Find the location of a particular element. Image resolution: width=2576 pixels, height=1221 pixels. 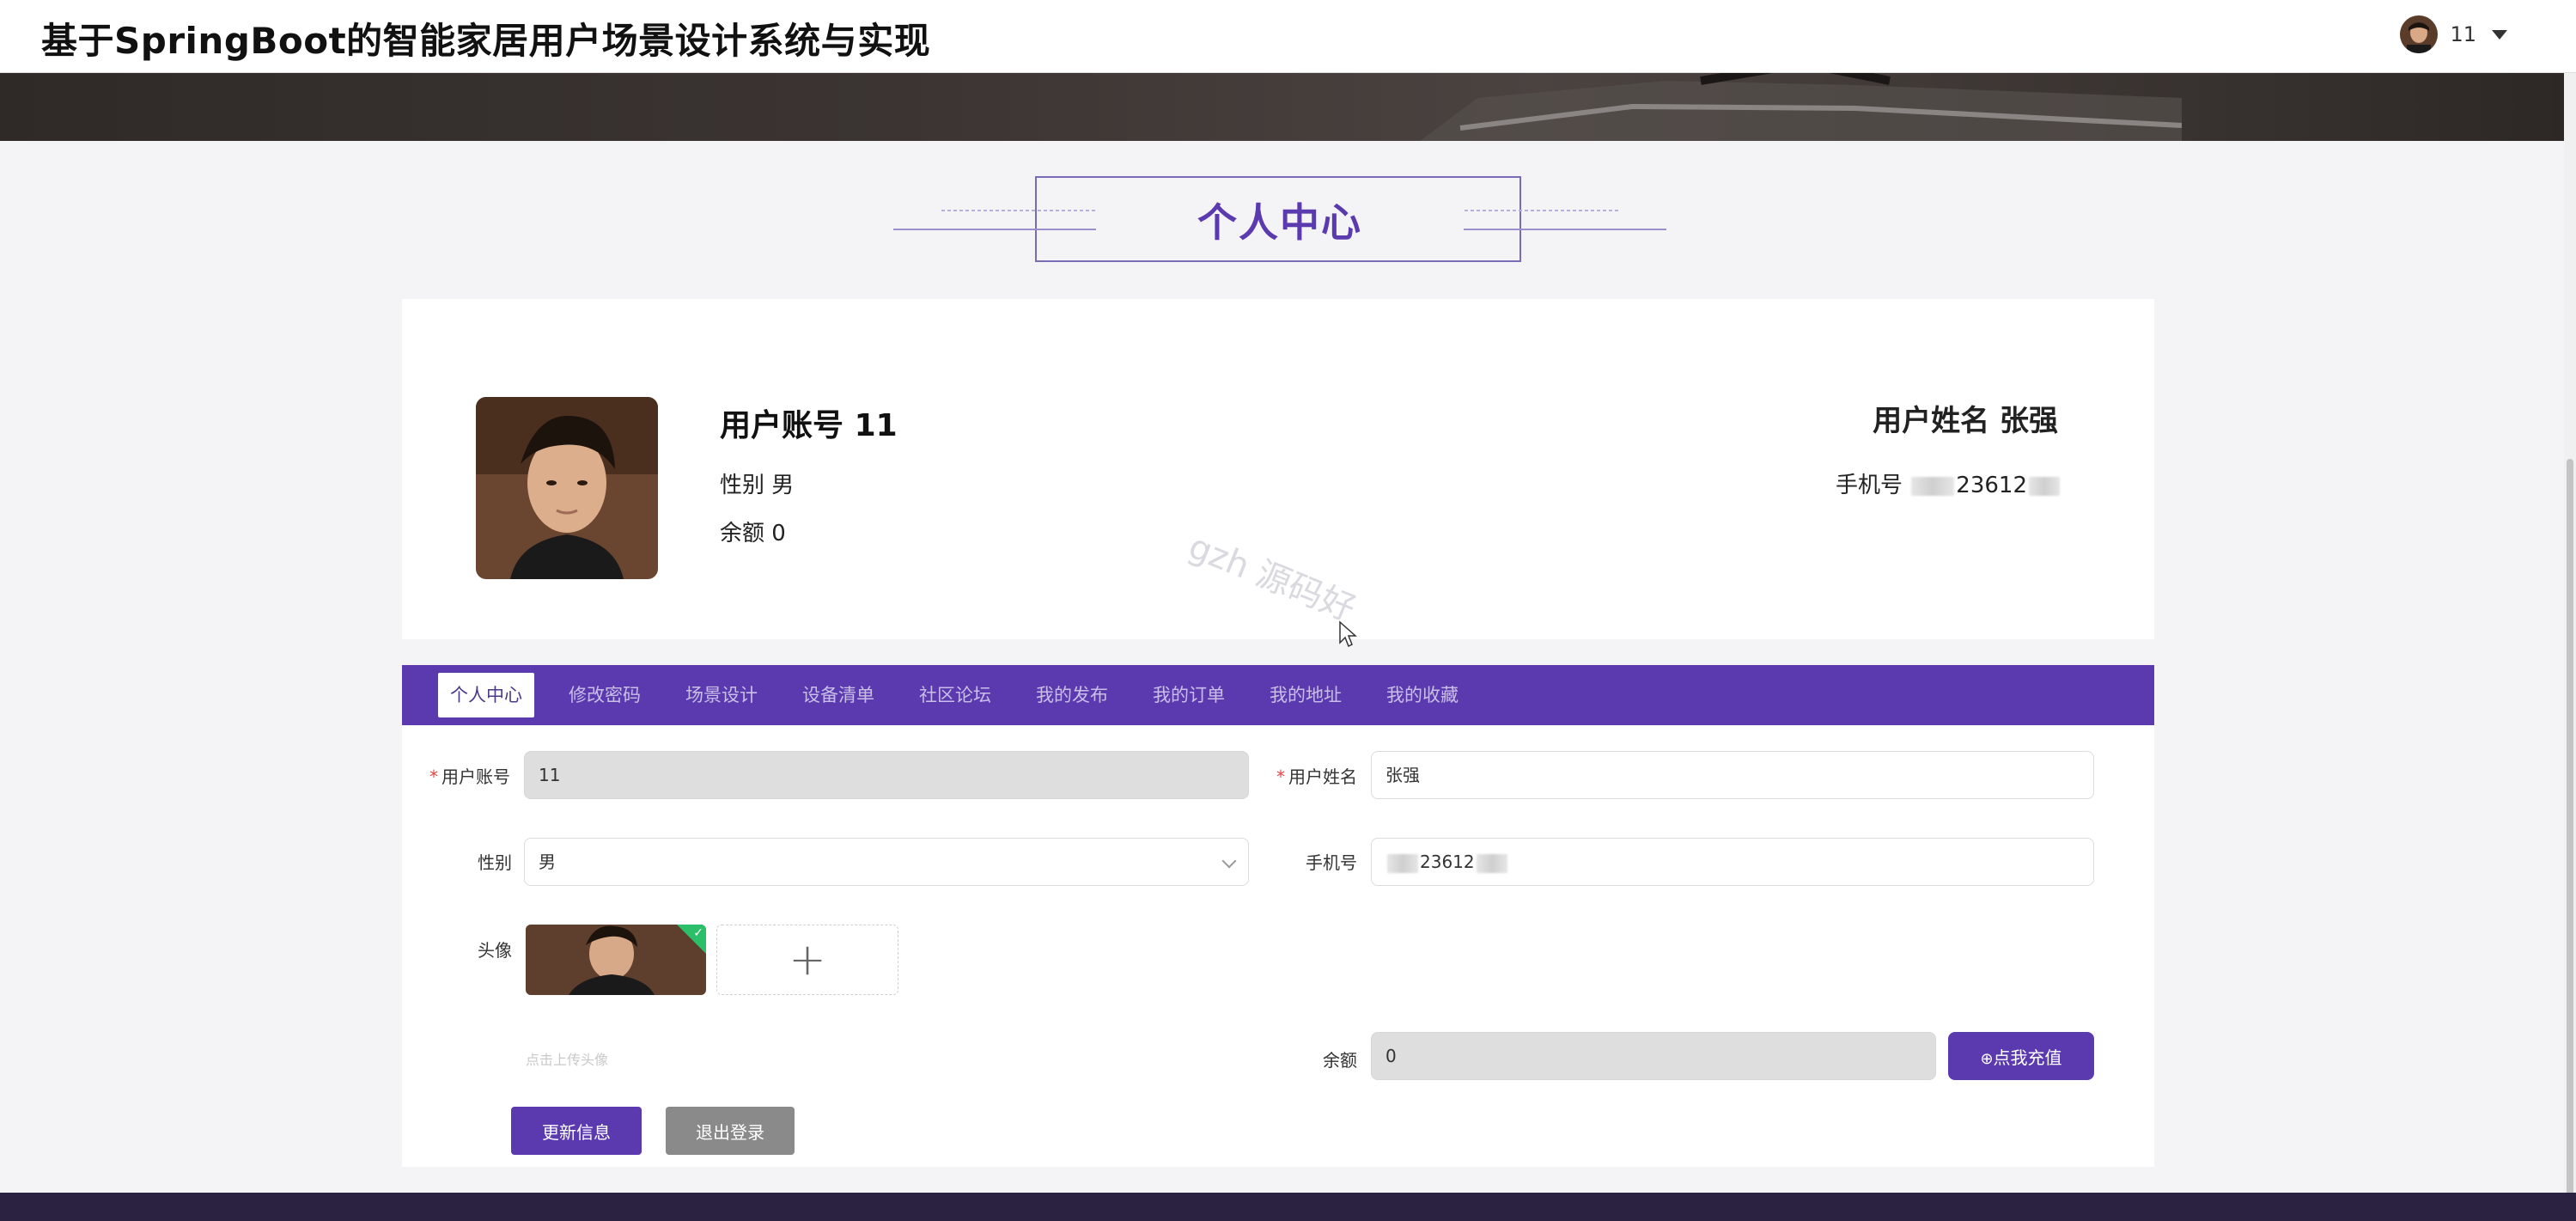

tab-my-posts: 我的发布 is located at coordinates (1072, 695).